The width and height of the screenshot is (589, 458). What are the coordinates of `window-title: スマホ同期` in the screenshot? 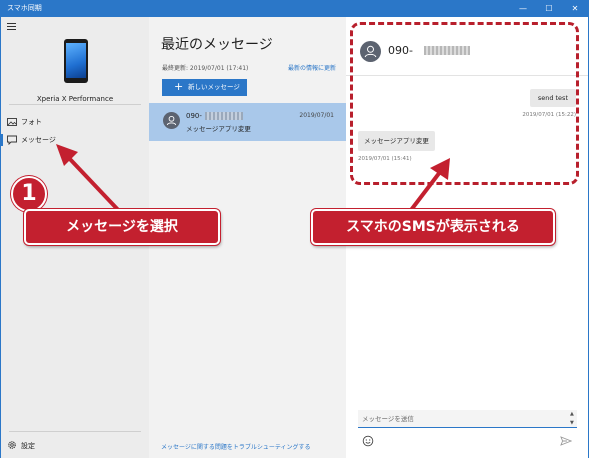 It's located at (24, 8).